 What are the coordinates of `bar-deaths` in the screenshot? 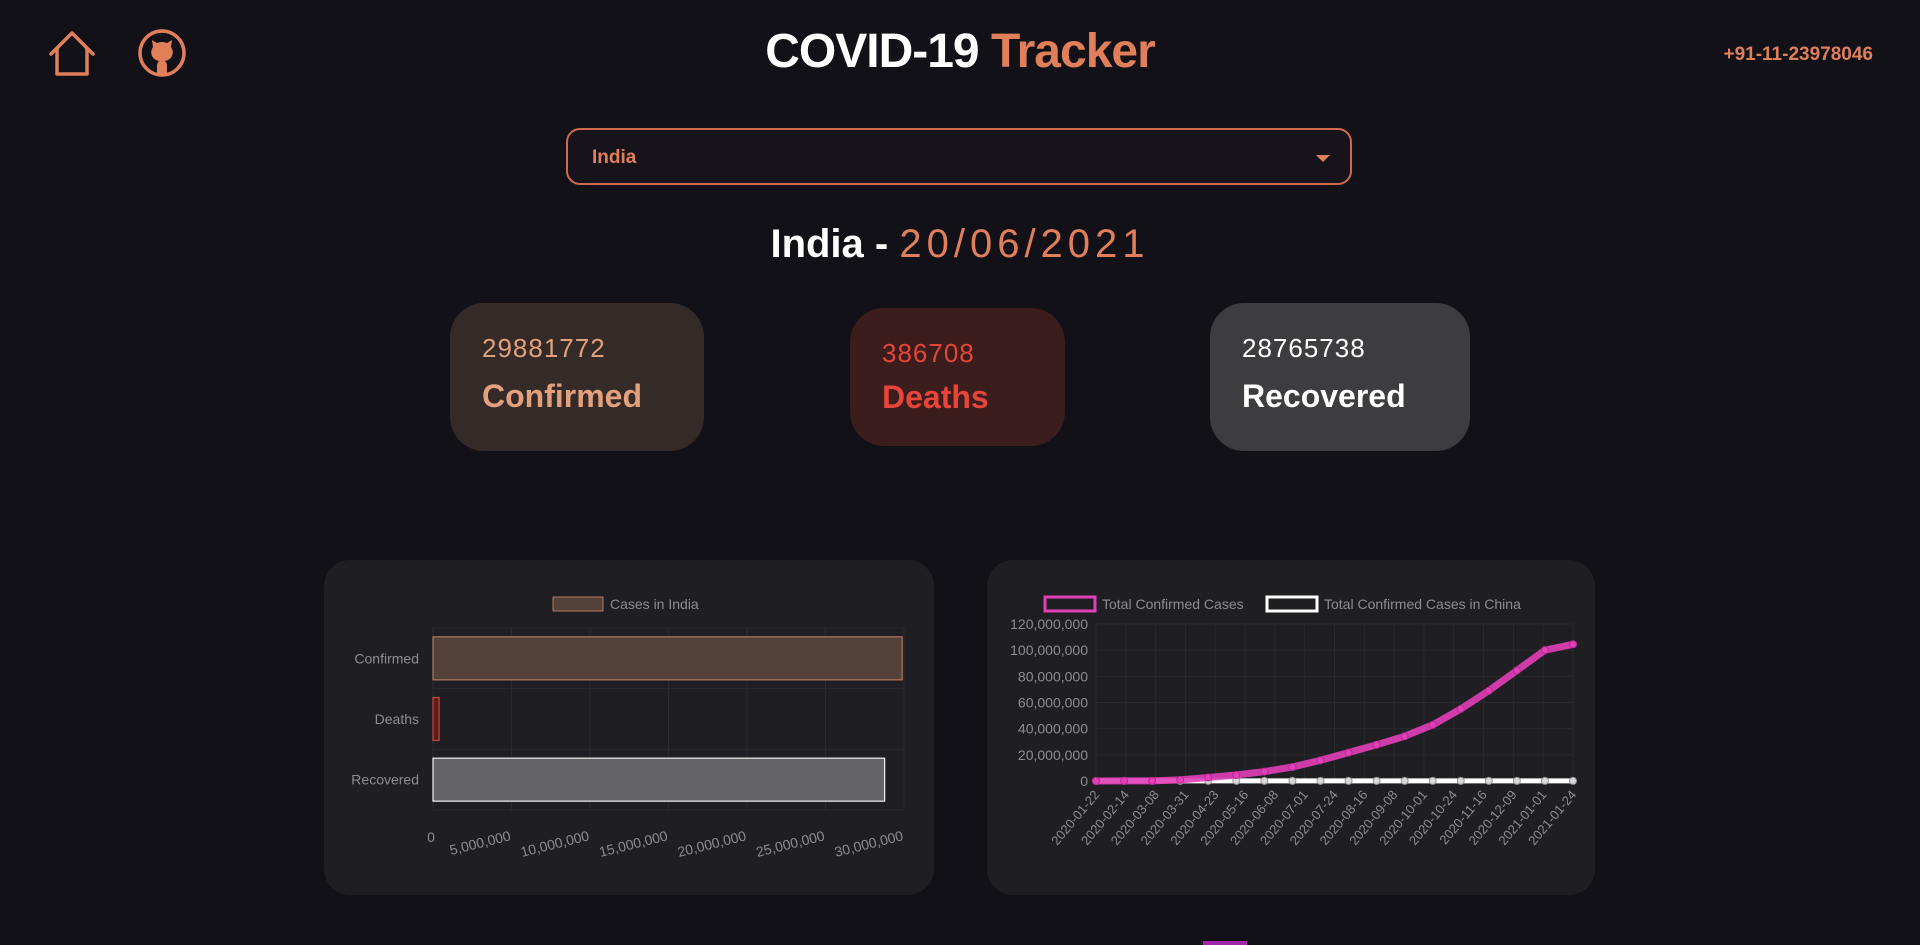 It's located at (436, 719).